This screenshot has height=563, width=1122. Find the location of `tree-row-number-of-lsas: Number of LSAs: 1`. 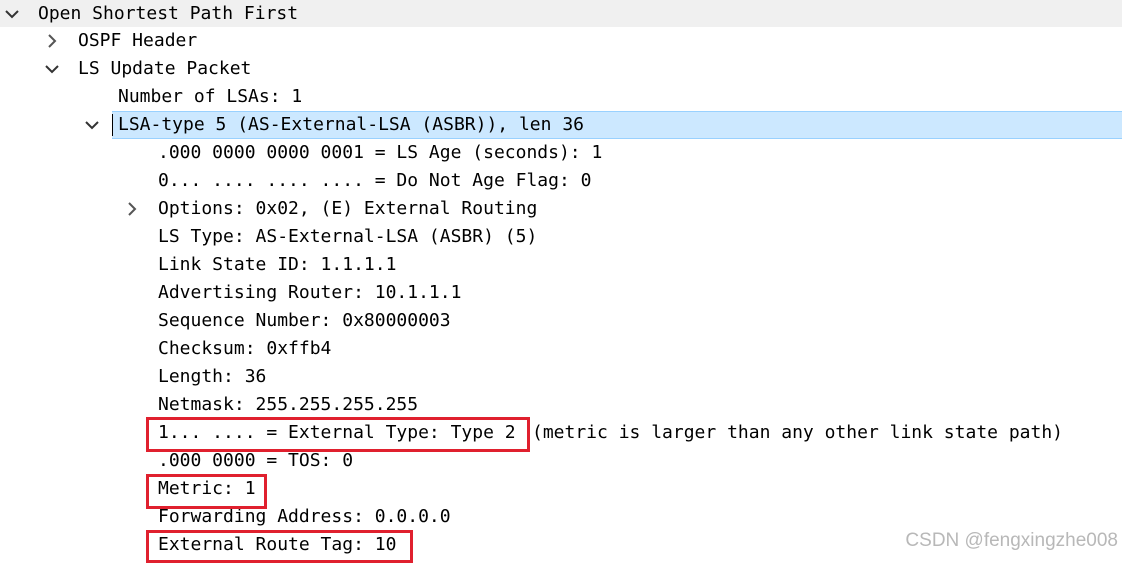

tree-row-number-of-lsas: Number of LSAs: 1 is located at coordinates (561, 97).